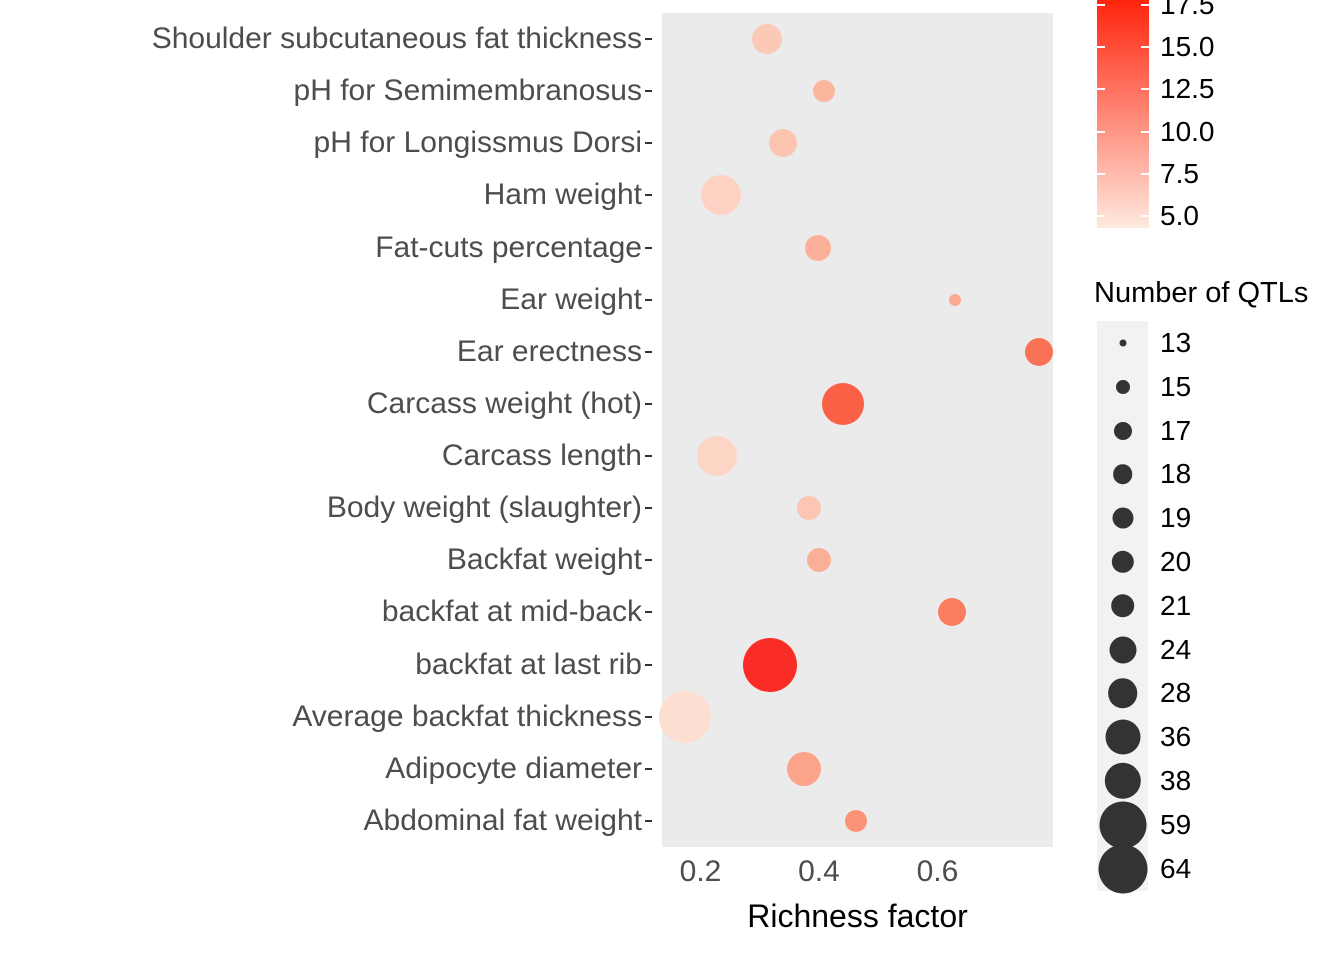  I want to click on y-tick-label: Backfat weight, so click(544, 560).